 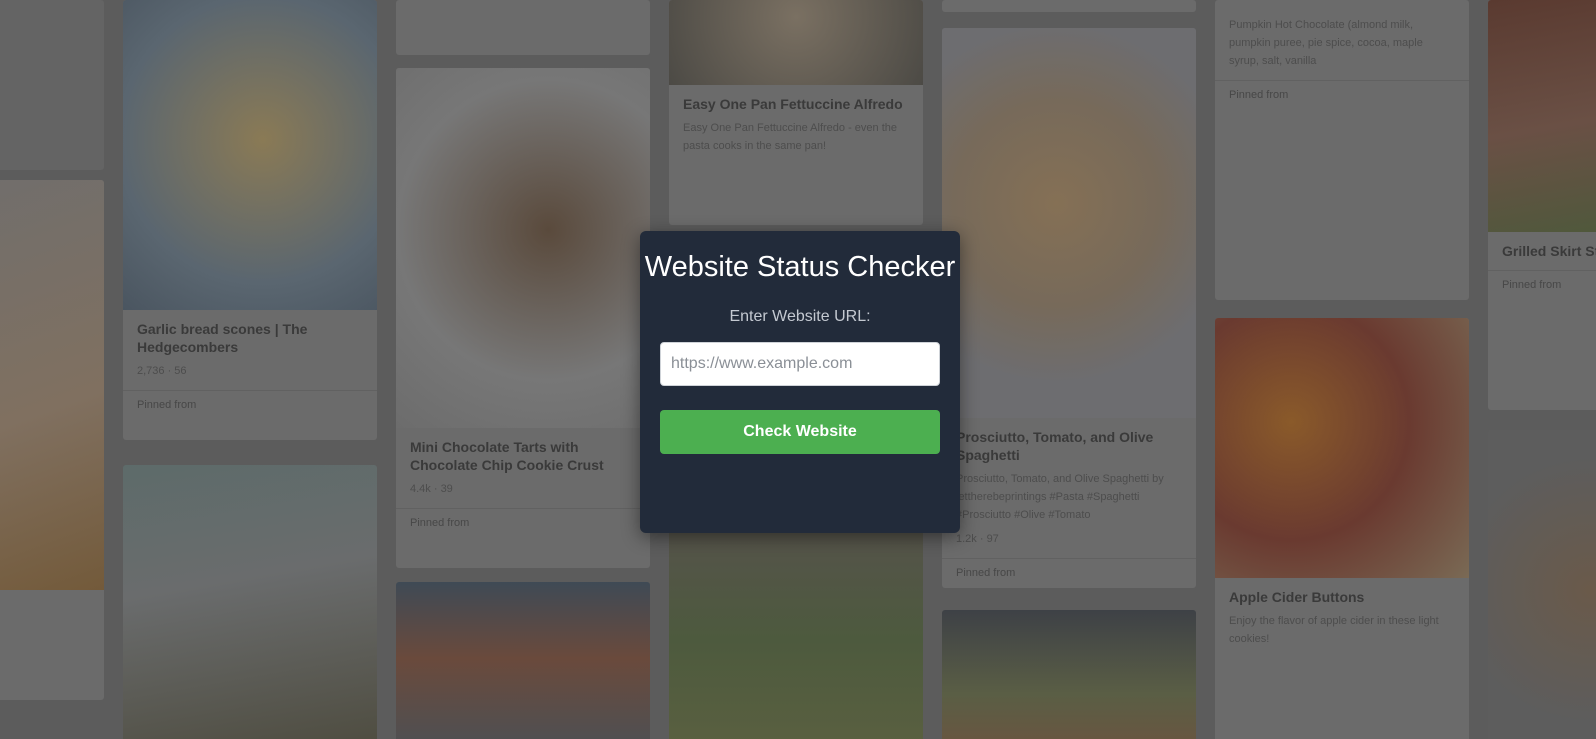 I want to click on url-label: Enter Website URL:, so click(x=800, y=316).